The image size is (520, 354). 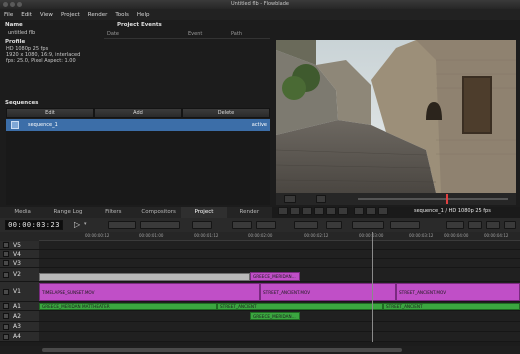 What do you see at coordinates (98, 15) in the screenshot?
I see `menu-render: Render` at bounding box center [98, 15].